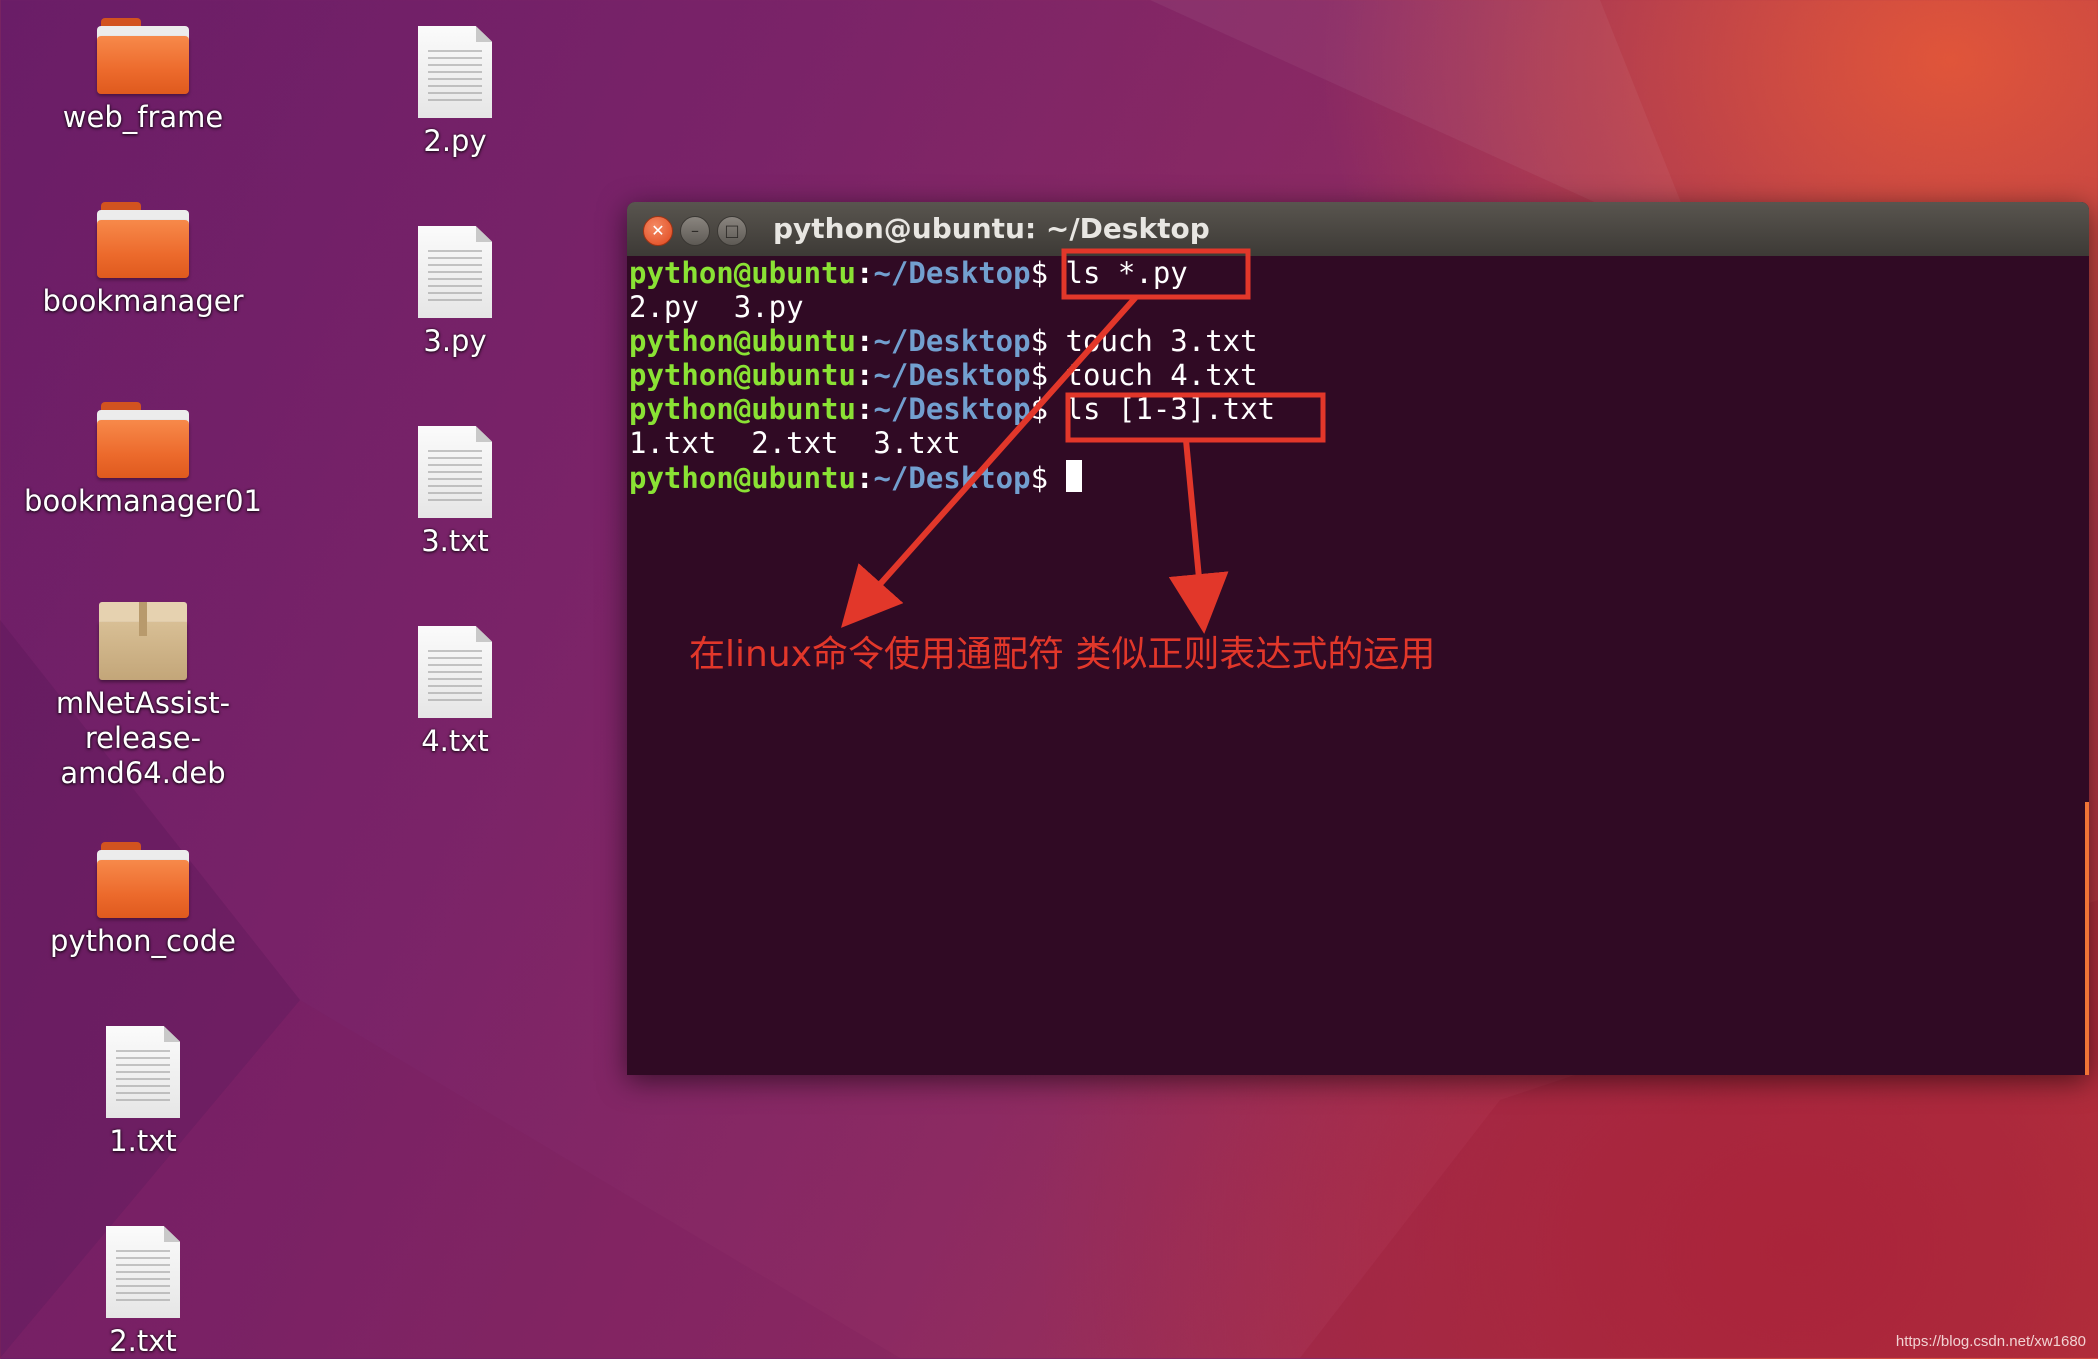  Describe the element at coordinates (143, 301) in the screenshot. I see `desktop-icon-label: bookmanager` at that location.